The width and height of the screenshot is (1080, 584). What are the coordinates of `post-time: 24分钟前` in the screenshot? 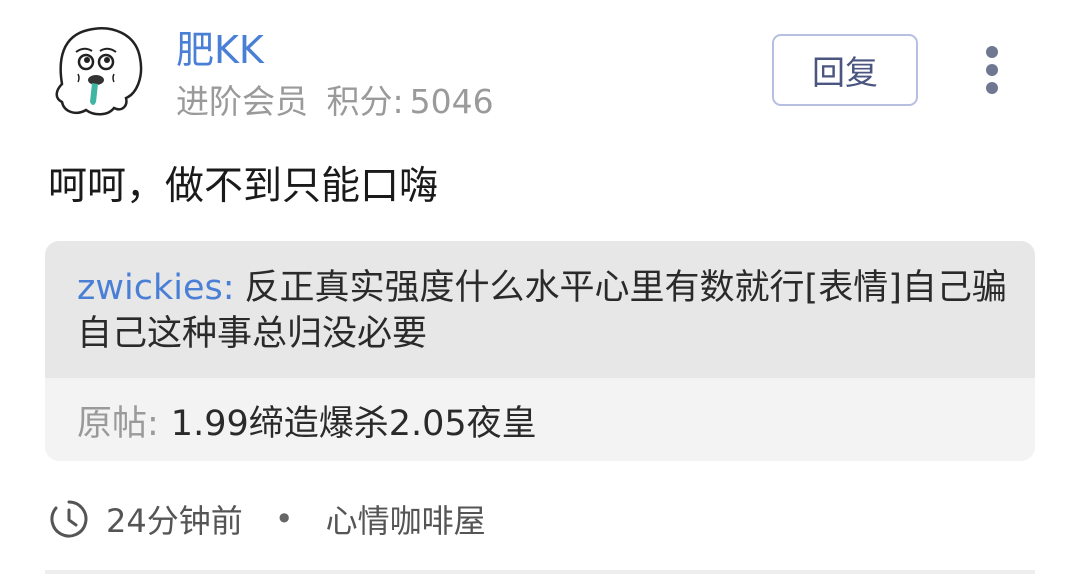 It's located at (174, 521).